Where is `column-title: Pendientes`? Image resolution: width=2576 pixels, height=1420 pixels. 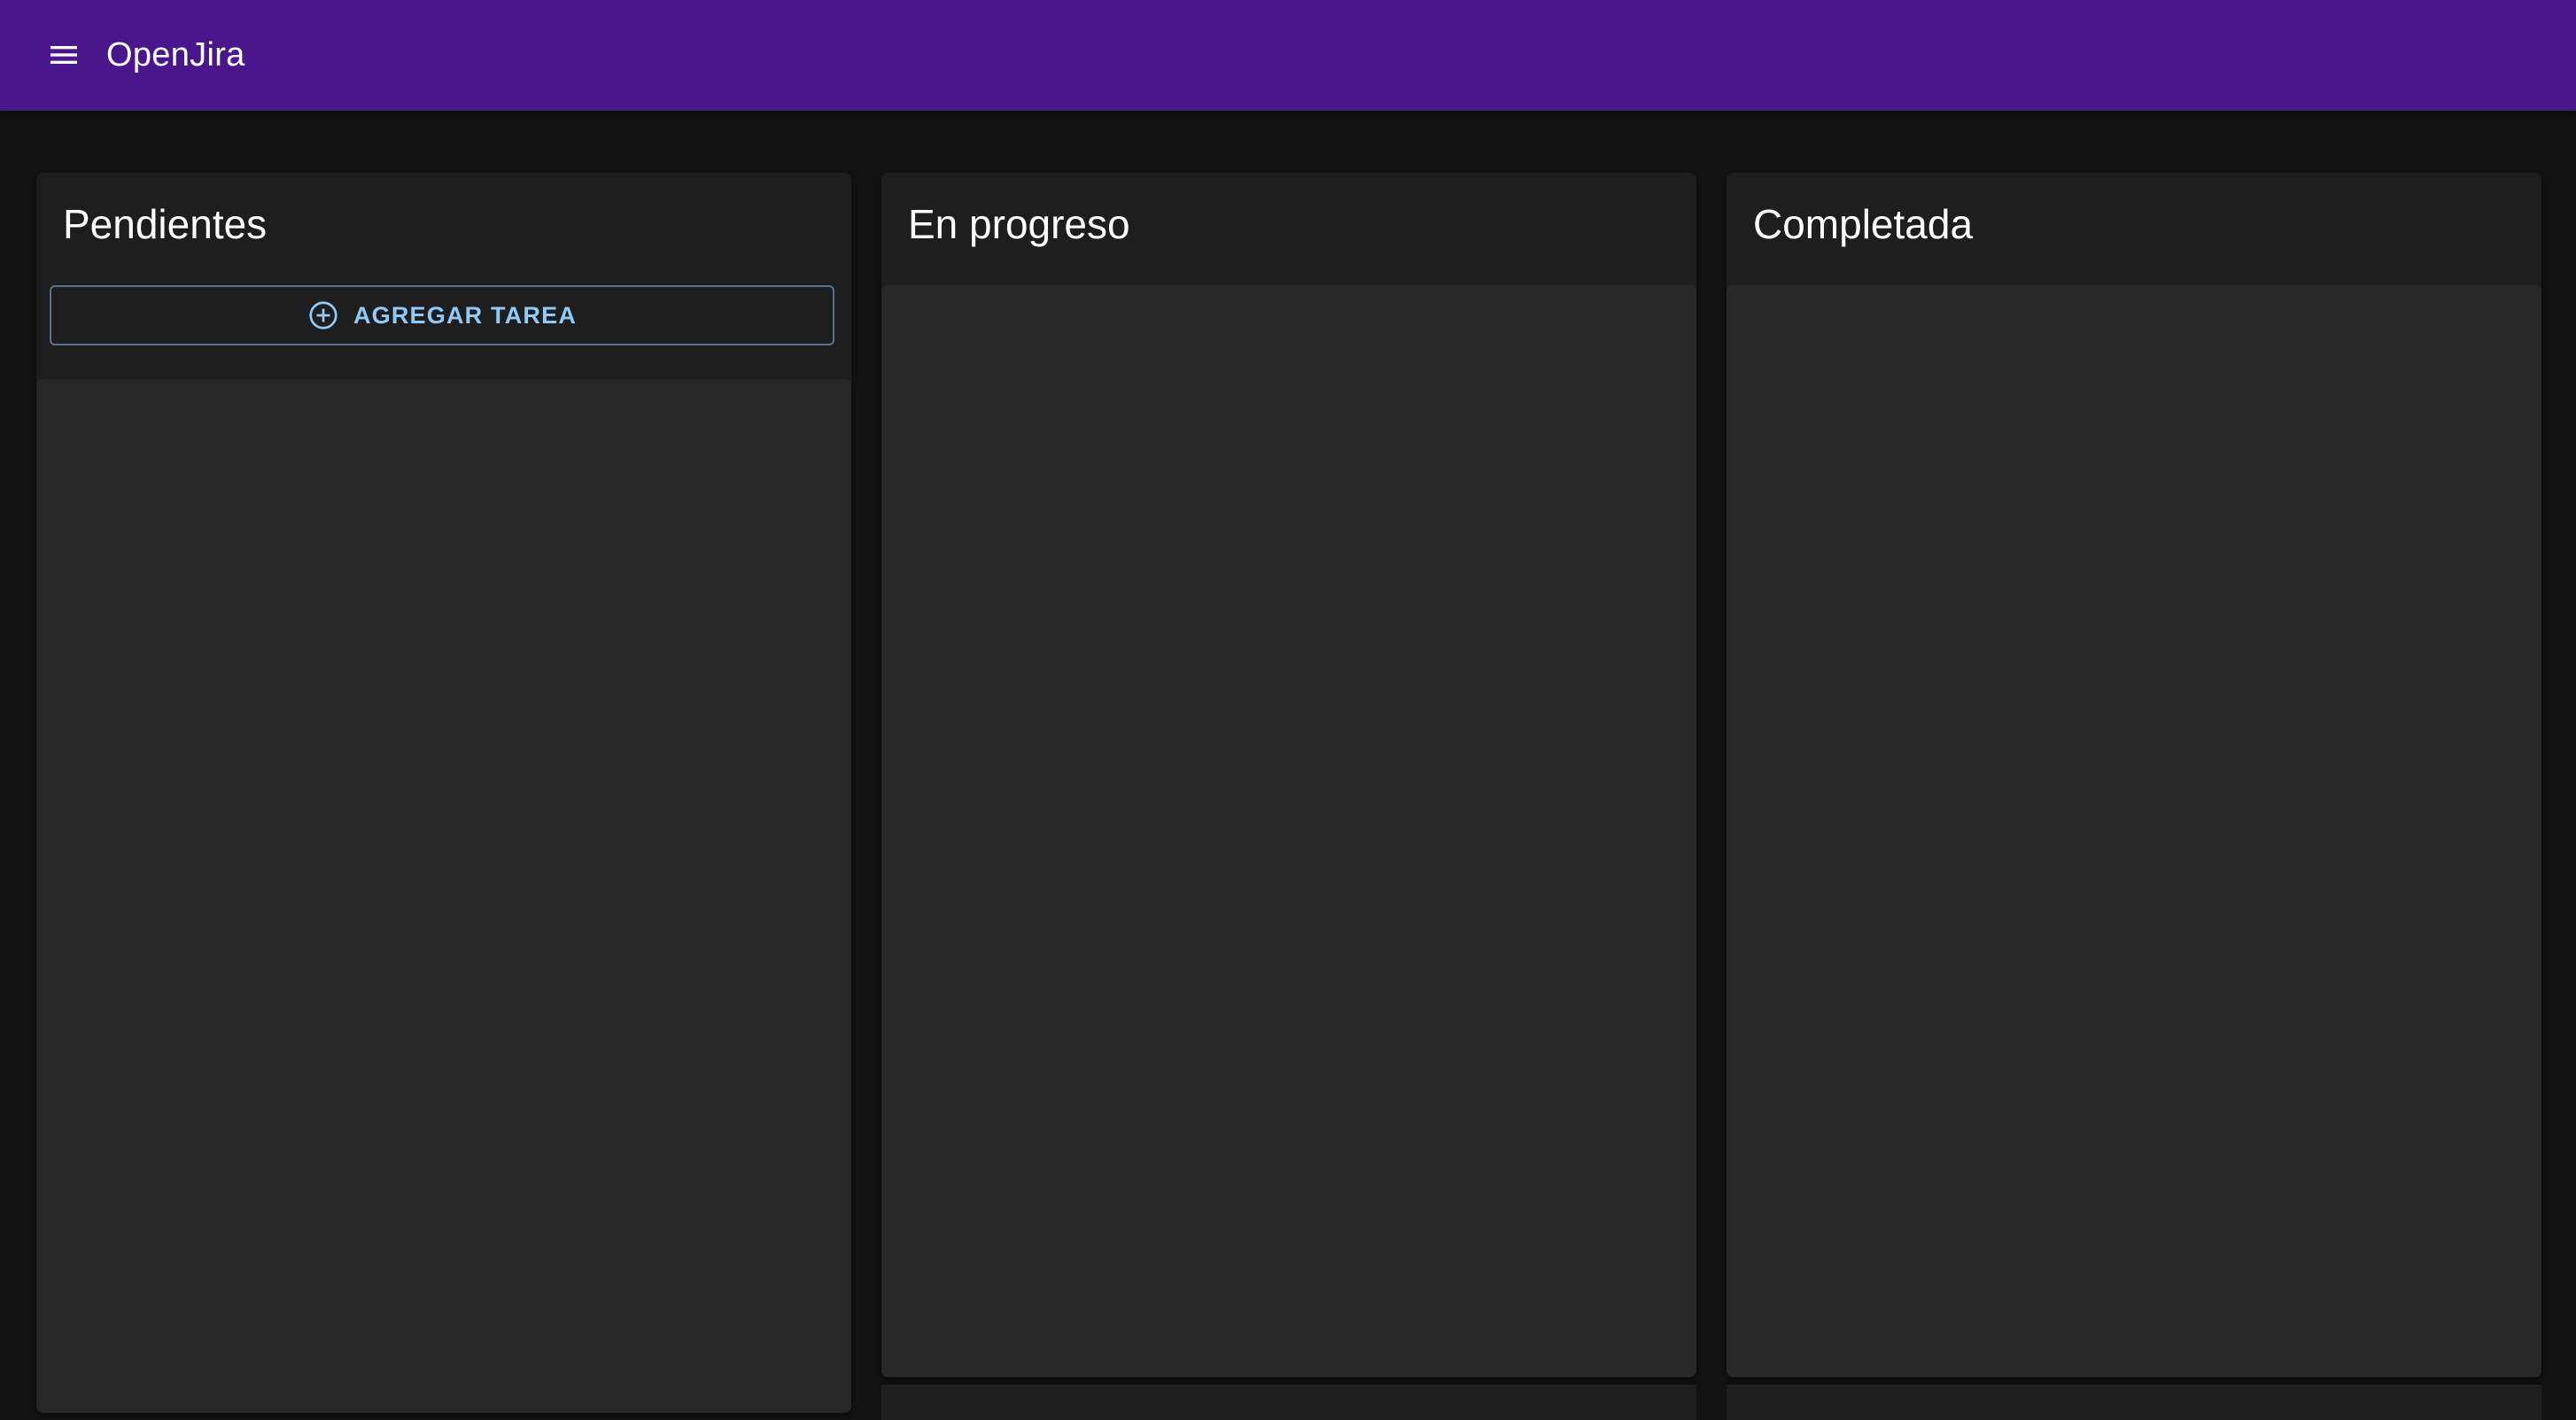
column-title: Pendientes is located at coordinates (165, 224).